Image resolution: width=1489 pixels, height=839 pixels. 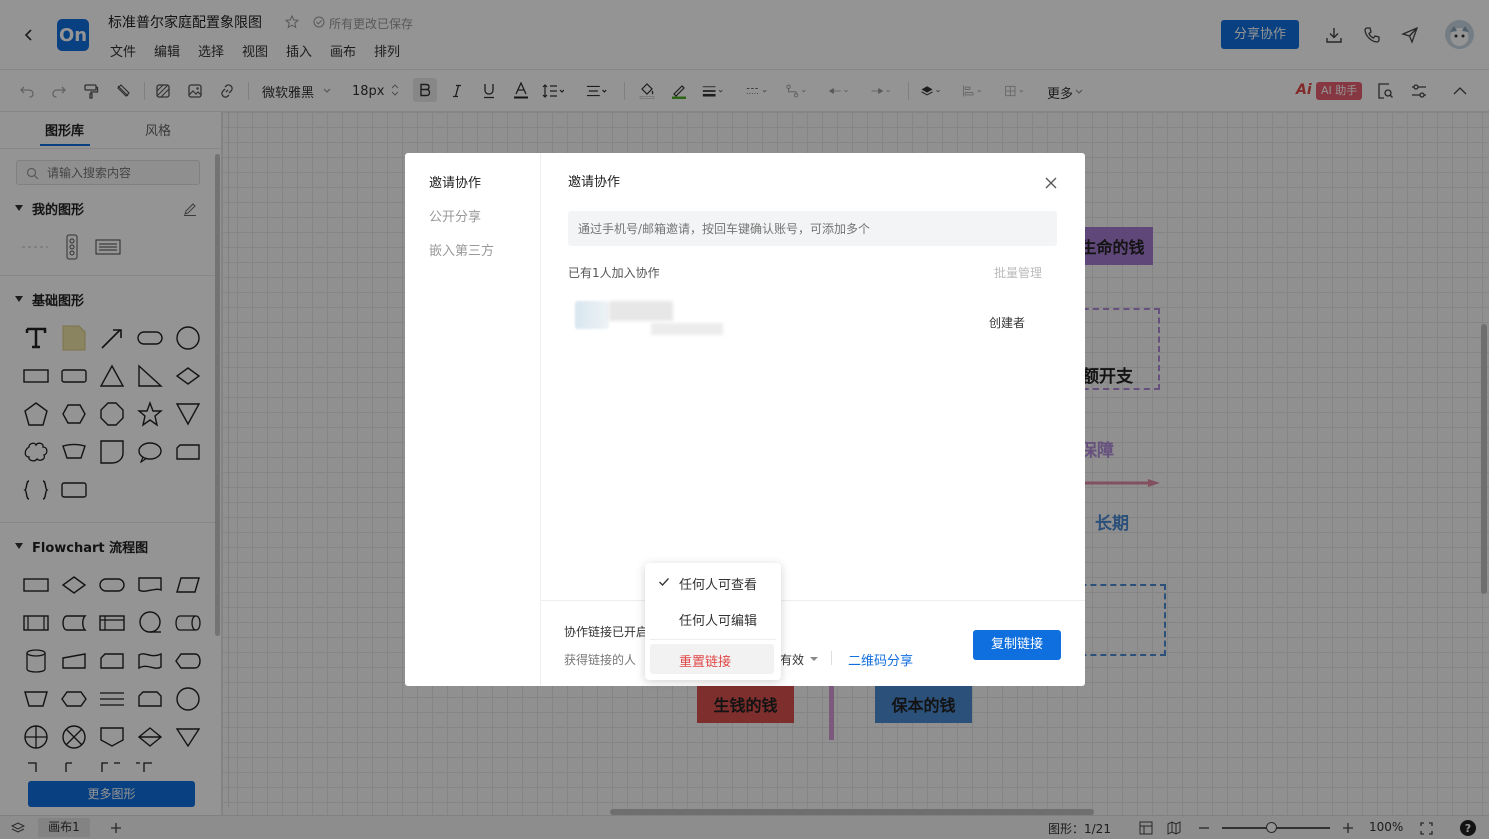 What do you see at coordinates (455, 215) in the screenshot?
I see `nav-public-share: 公开分享` at bounding box center [455, 215].